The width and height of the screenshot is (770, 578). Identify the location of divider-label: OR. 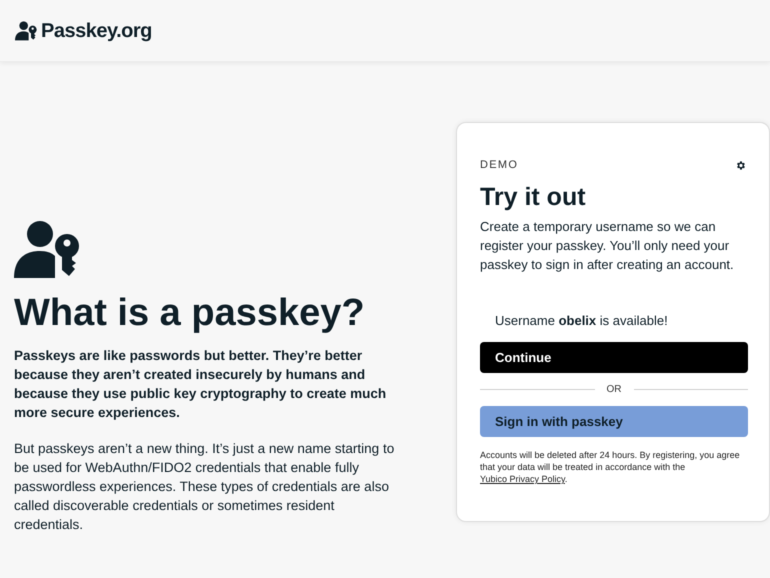
(614, 390).